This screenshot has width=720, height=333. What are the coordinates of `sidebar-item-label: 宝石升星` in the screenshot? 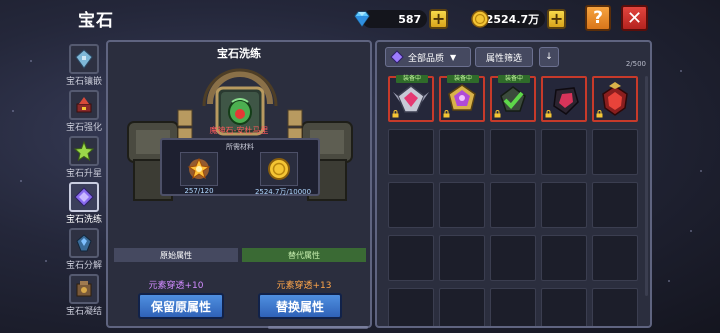 It's located at (83, 174).